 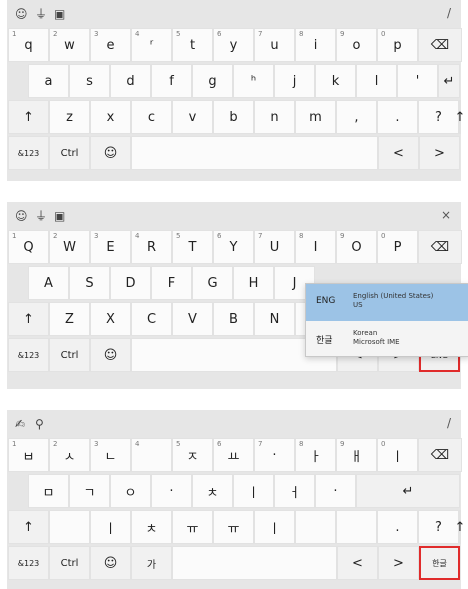 I want to click on language-option-english: ENG English (United States) US, so click(x=387, y=302).